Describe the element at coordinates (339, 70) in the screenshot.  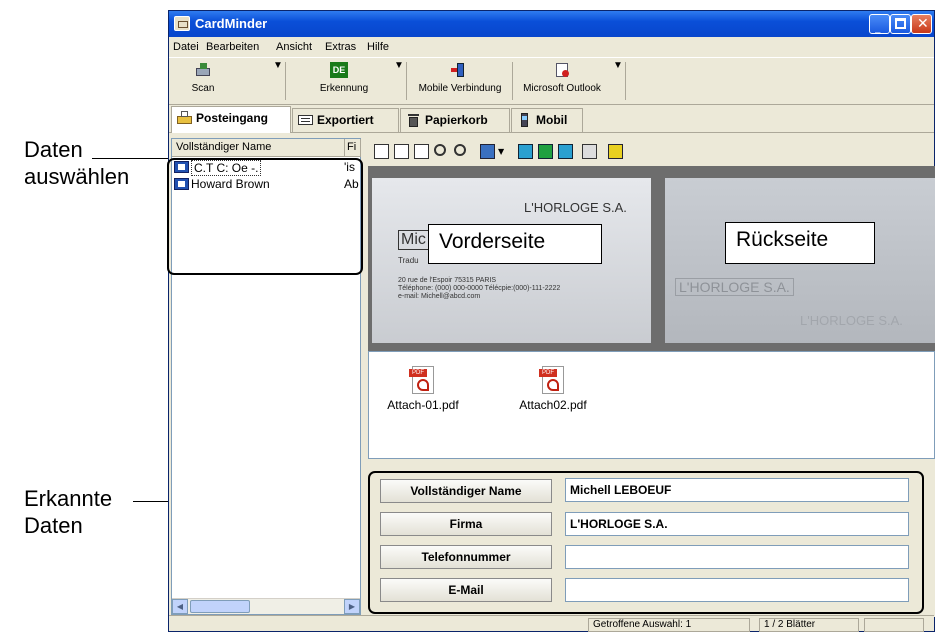
I see `recognize-de-icon: DE` at that location.